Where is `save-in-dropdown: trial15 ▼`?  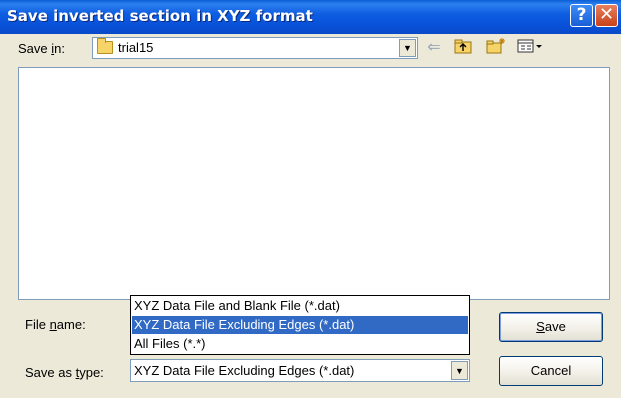 save-in-dropdown: trial15 ▼ is located at coordinates (255, 48).